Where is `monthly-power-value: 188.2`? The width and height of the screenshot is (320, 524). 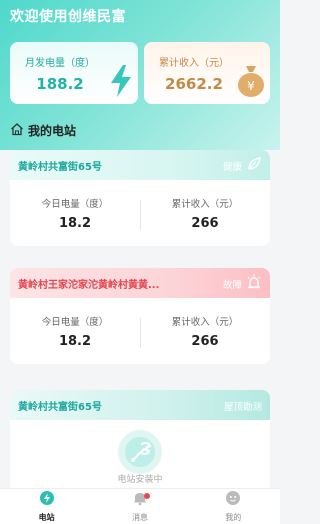
monthly-power-value: 188.2 is located at coordinates (60, 84).